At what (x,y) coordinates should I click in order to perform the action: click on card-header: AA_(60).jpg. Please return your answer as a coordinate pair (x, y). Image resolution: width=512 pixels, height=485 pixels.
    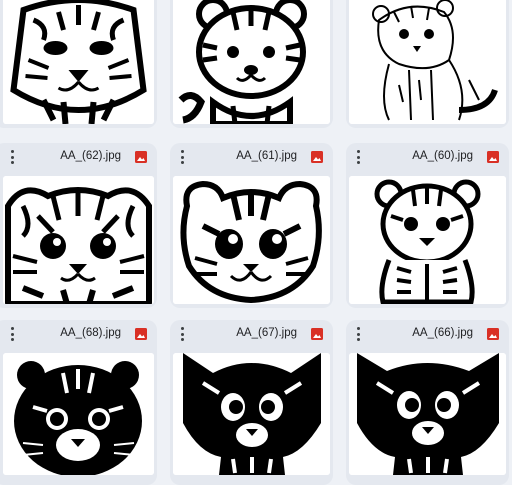
    Looking at the image, I should click on (427, 157).